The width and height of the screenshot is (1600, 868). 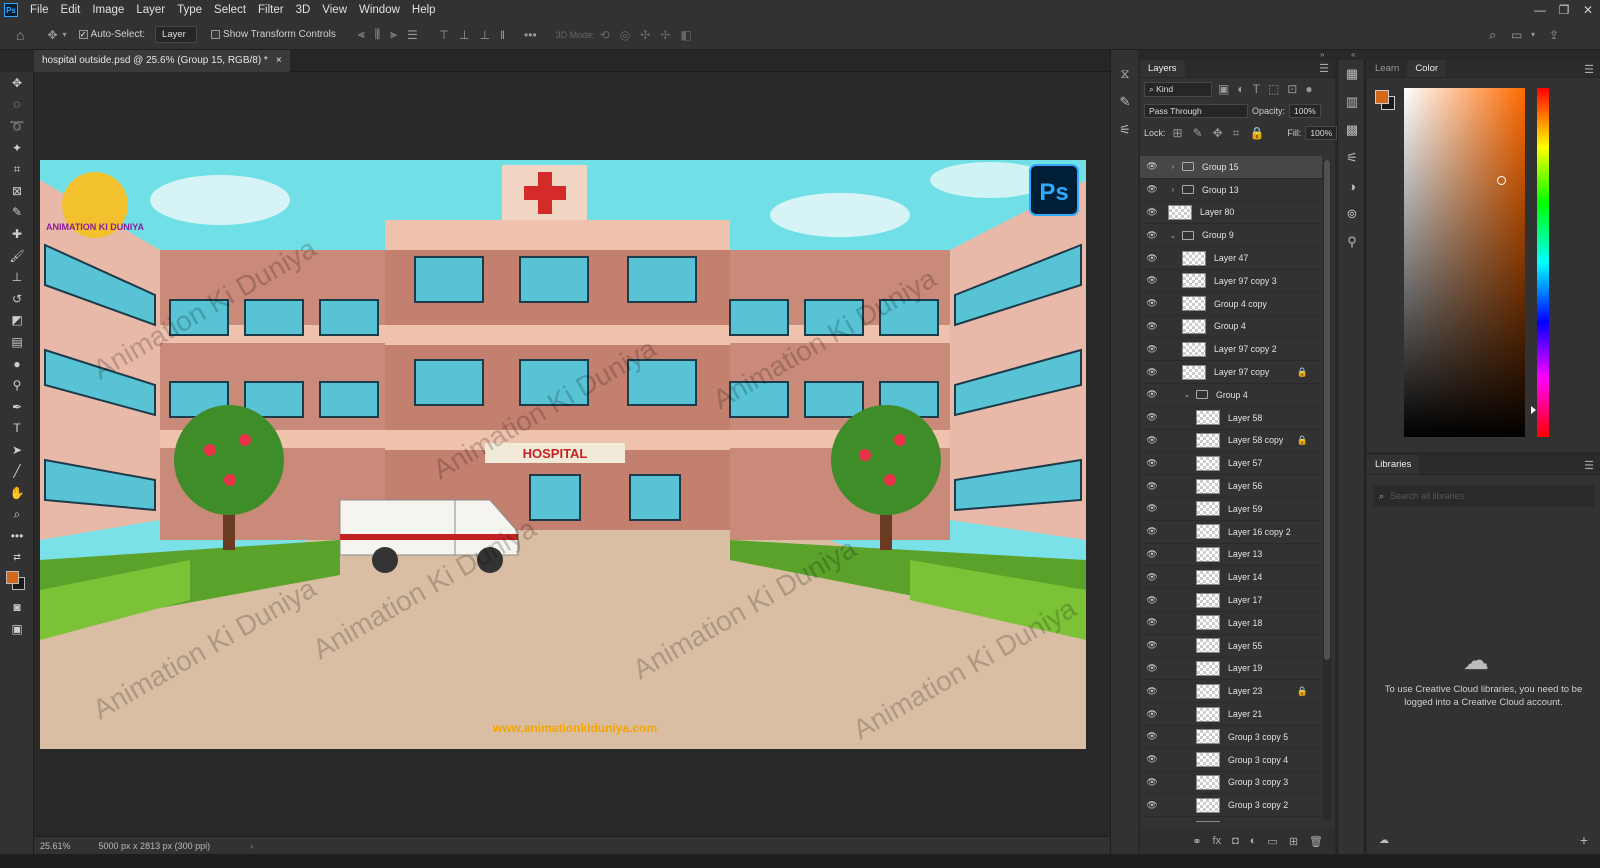 I want to click on edit-toolbar-icon: •••, so click(x=17, y=536).